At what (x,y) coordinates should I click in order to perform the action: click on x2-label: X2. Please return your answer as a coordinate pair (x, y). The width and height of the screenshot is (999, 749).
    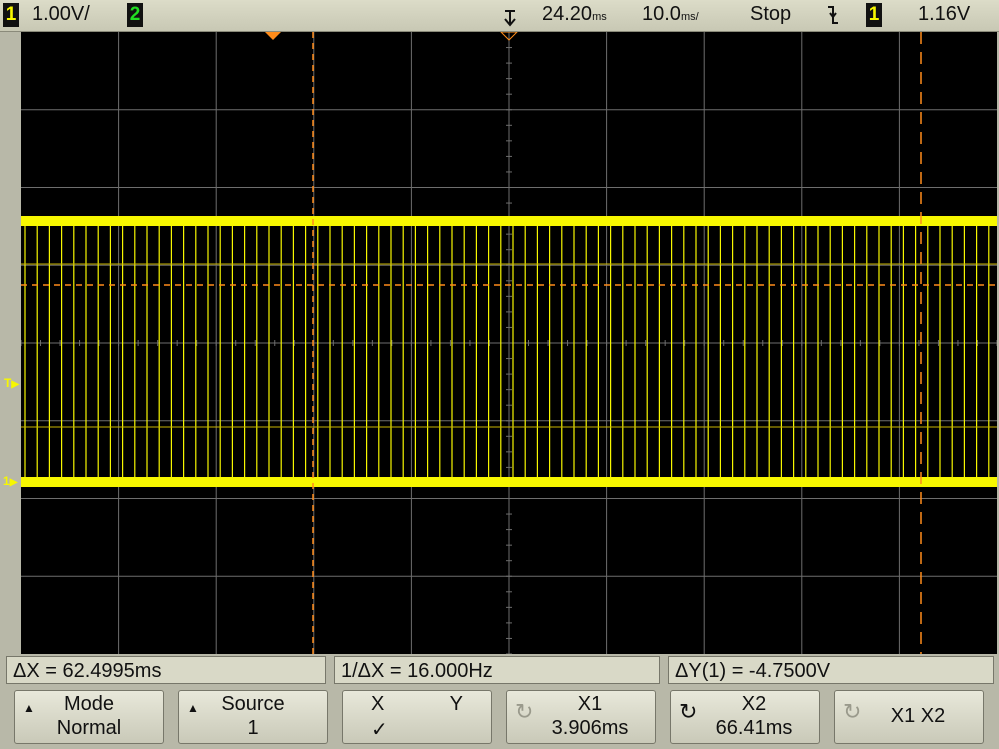
    Looking at the image, I should click on (754, 704).